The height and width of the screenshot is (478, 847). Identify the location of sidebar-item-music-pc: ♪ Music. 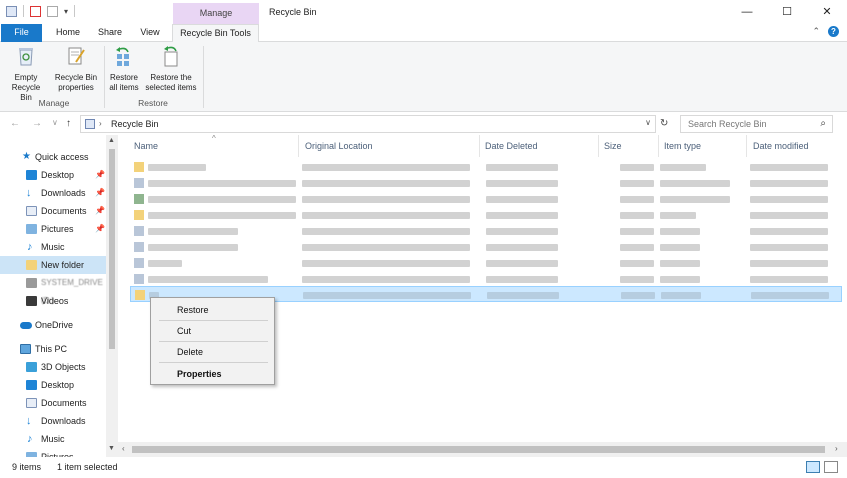
(53, 439).